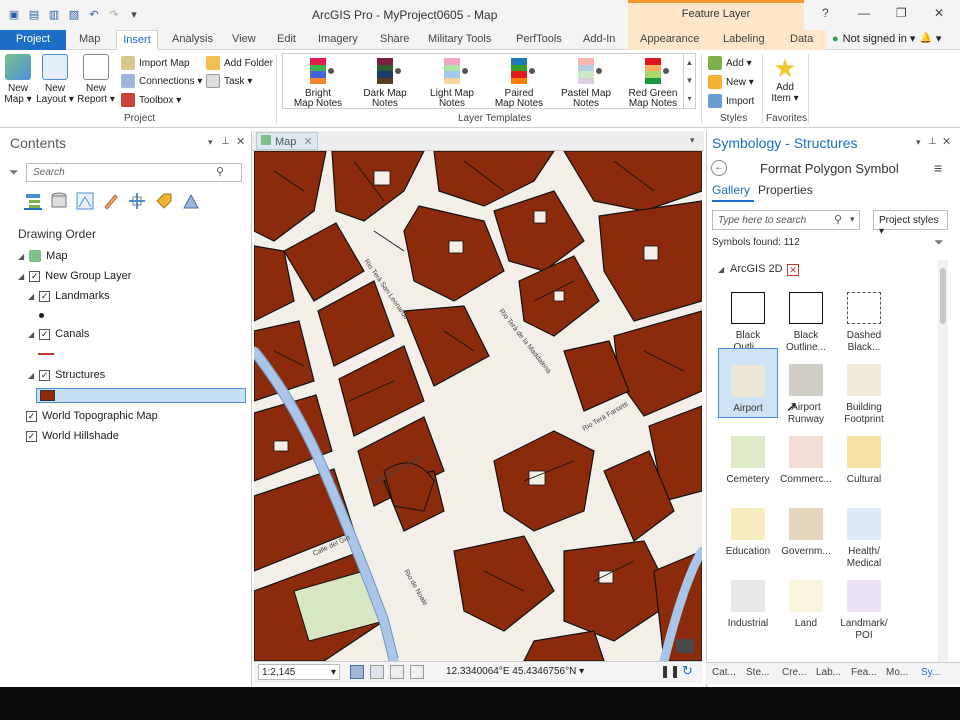 This screenshot has width=960, height=720. I want to click on grid-icon, so click(377, 672).